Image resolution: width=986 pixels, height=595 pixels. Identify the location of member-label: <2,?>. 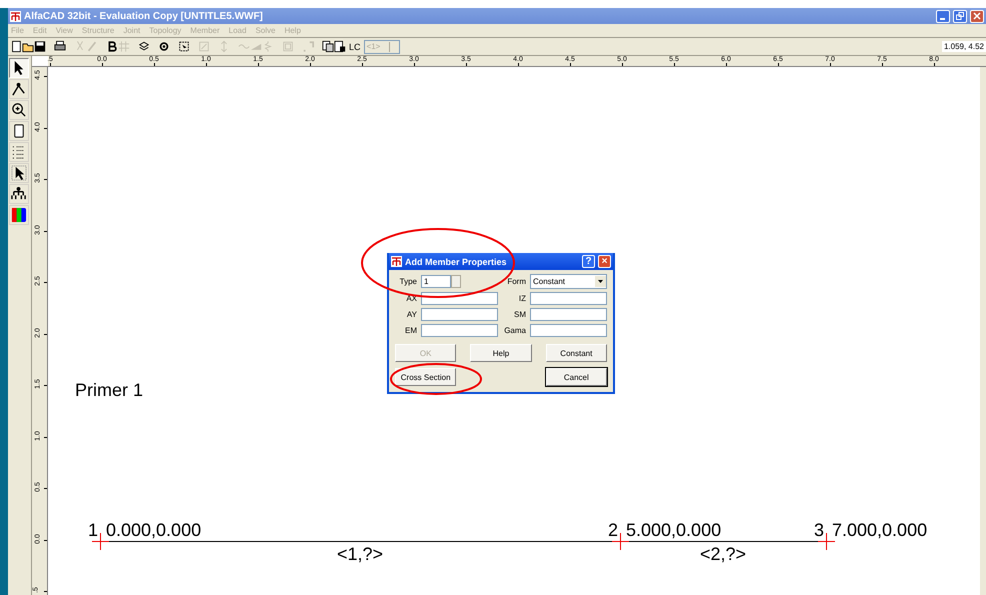
(723, 554).